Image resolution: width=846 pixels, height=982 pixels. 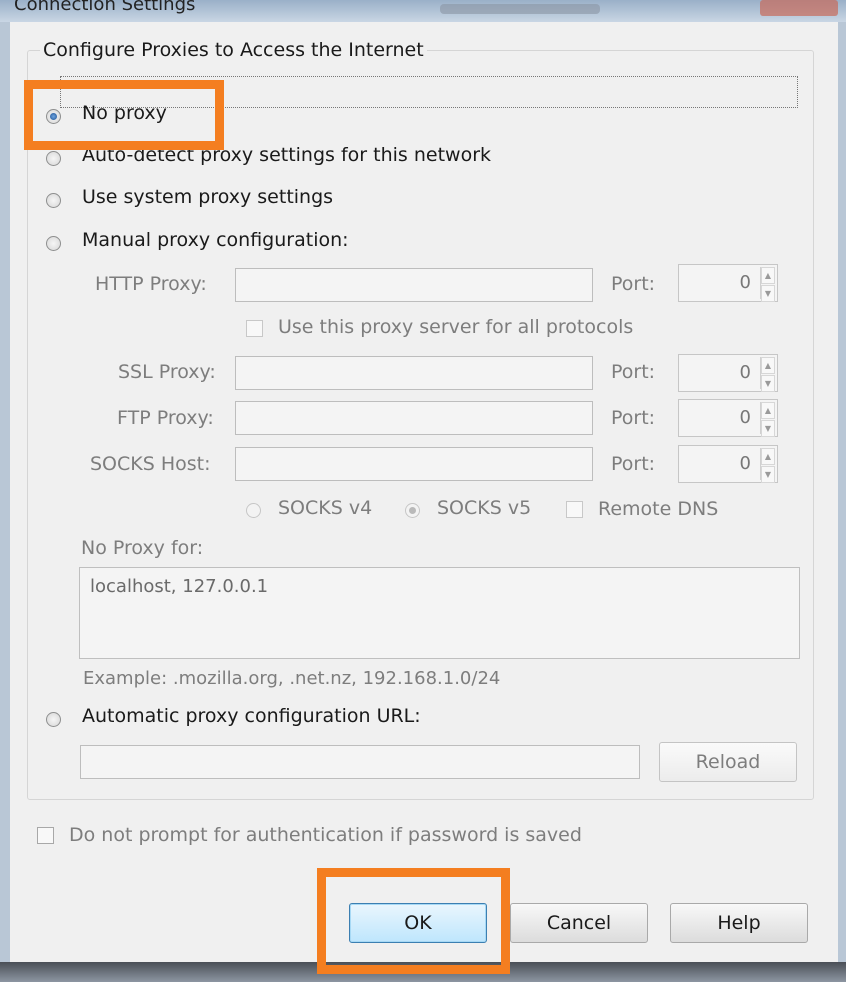 I want to click on remote-dns-label: Remote DNS, so click(x=658, y=509).